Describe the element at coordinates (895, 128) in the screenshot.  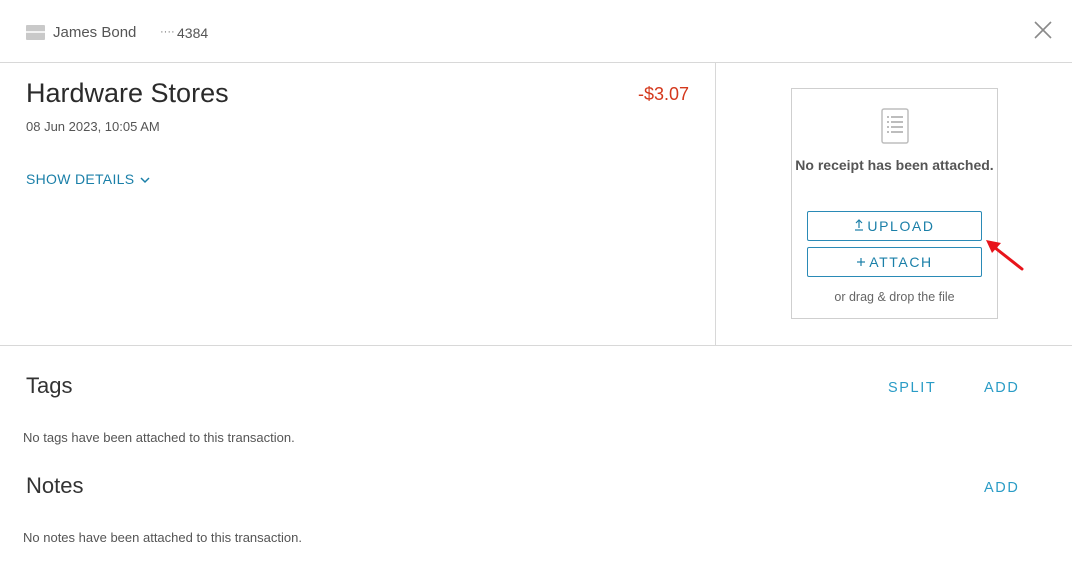
I see `receipt-document-icon` at that location.